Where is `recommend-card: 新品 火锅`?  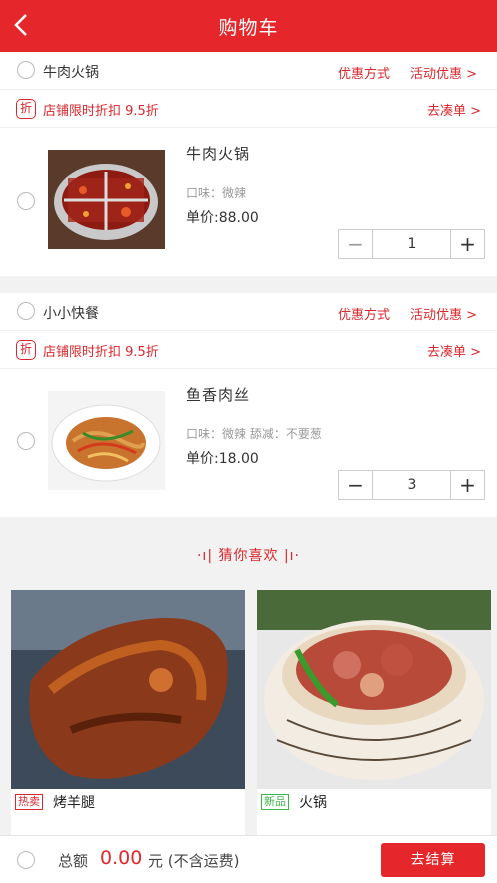 recommend-card: 新品 火锅 is located at coordinates (374, 712).